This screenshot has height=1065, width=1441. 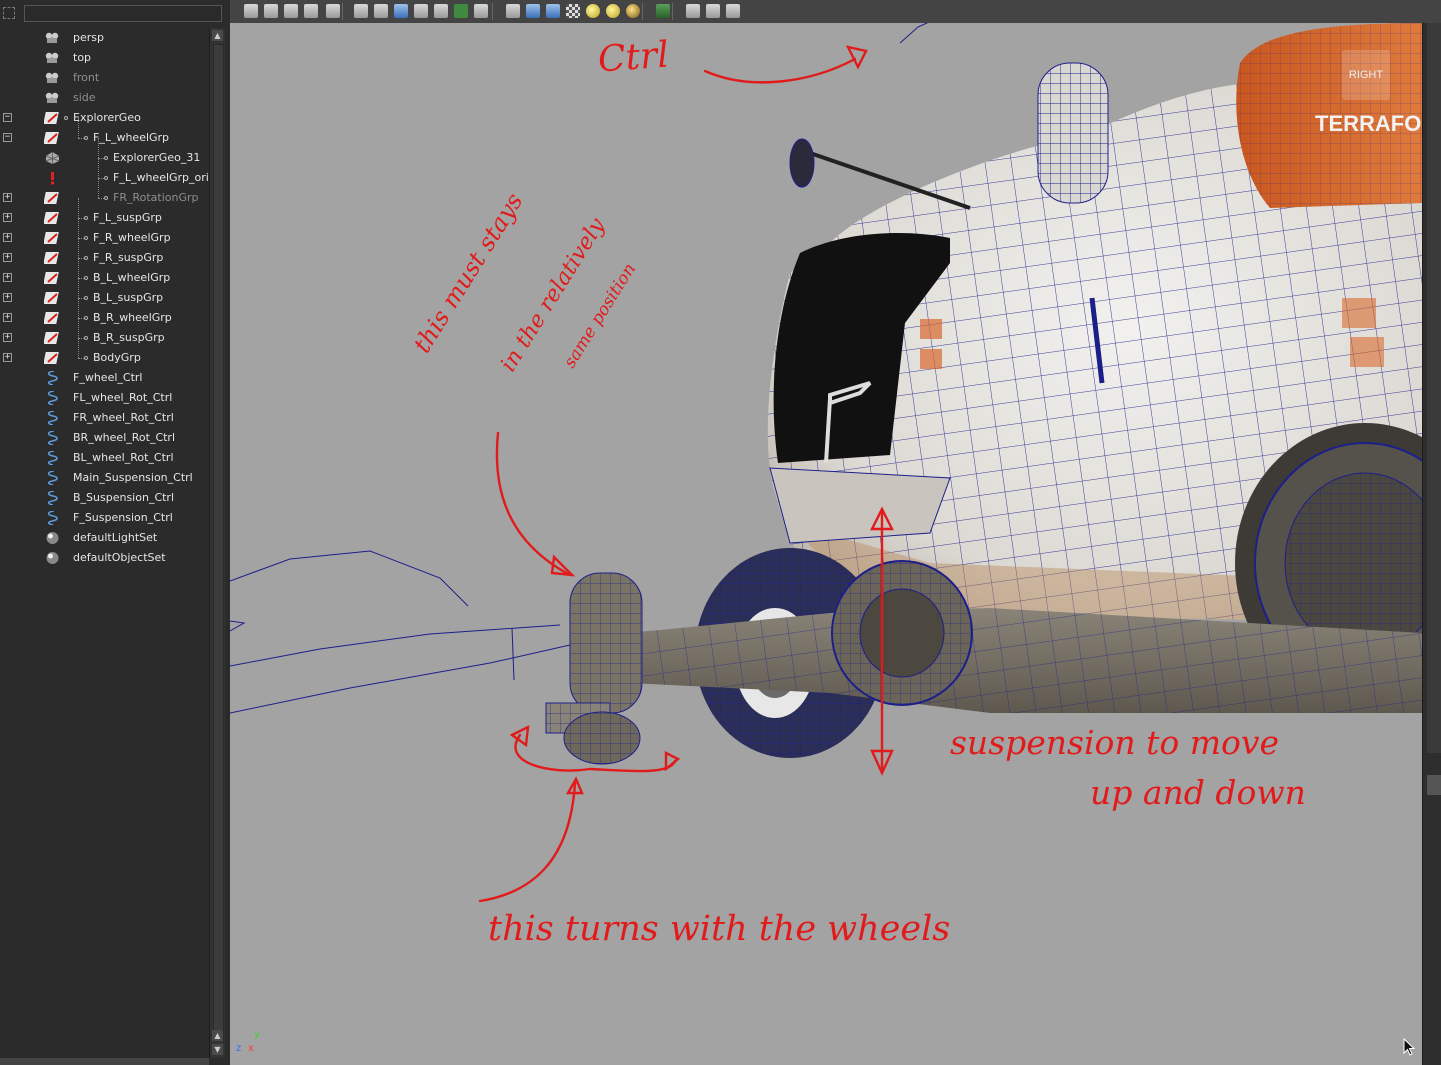 I want to click on outliner-item: + F_R_suspGrp, so click(x=104, y=253).